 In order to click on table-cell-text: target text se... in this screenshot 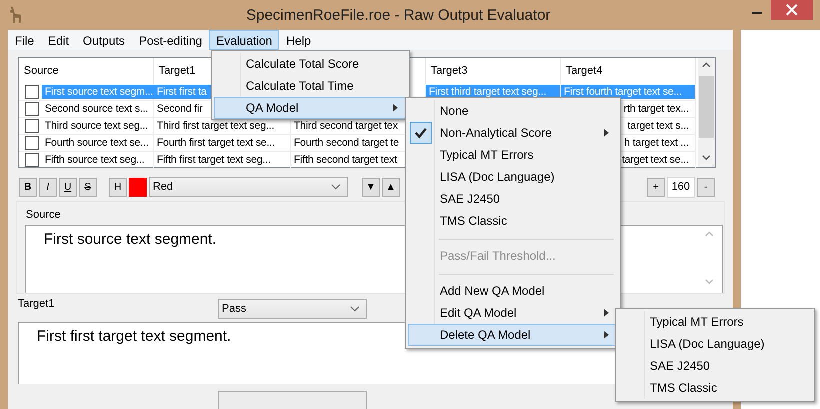, I will do `click(655, 160)`.